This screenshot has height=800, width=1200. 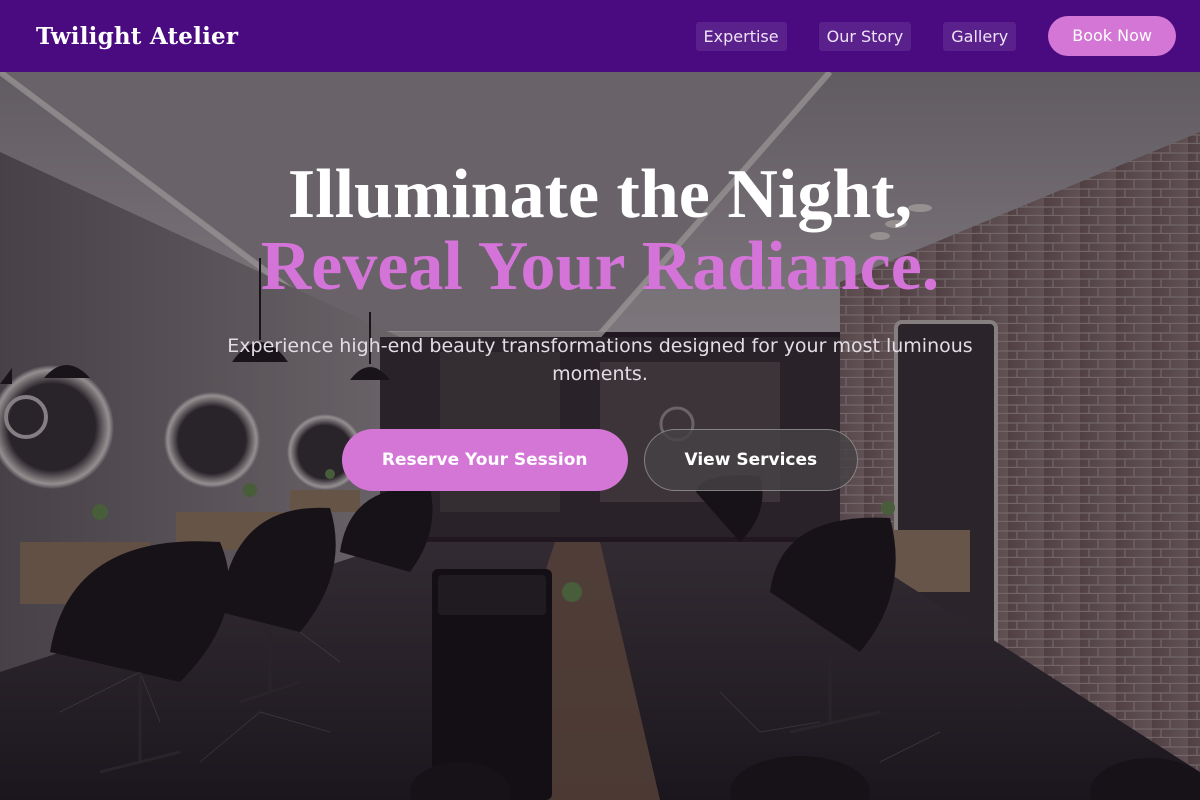 I want to click on reserve-session-button: Reserve Your Session, so click(x=484, y=460).